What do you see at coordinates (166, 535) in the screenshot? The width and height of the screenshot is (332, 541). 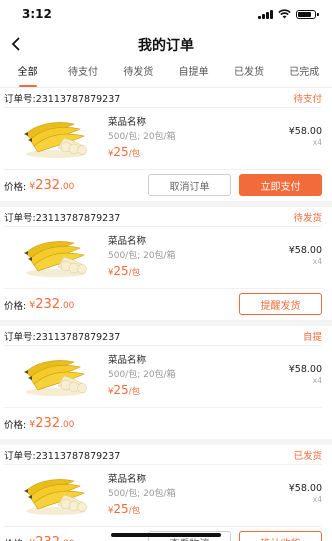 I see `home-indicator` at bounding box center [166, 535].